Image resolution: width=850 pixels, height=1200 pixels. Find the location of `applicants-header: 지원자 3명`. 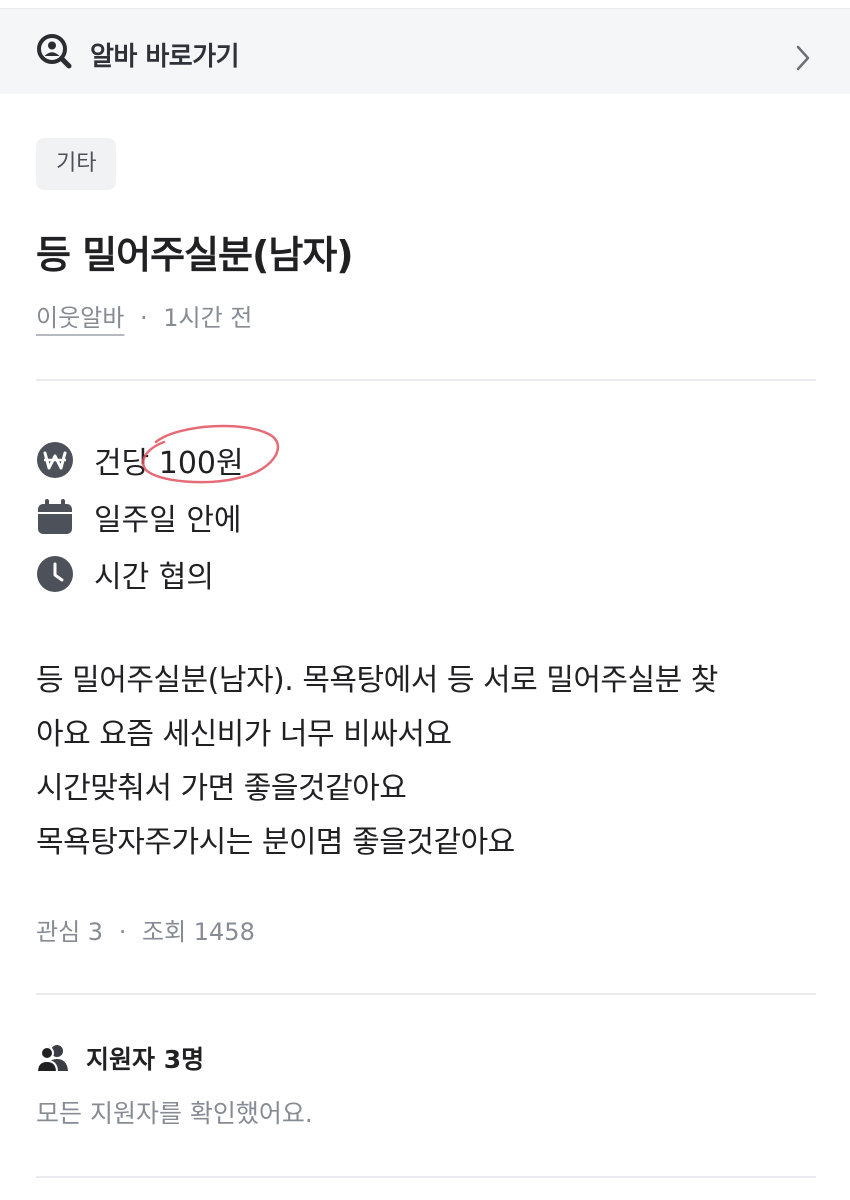

applicants-header: 지원자 3명 is located at coordinates (120, 1058).